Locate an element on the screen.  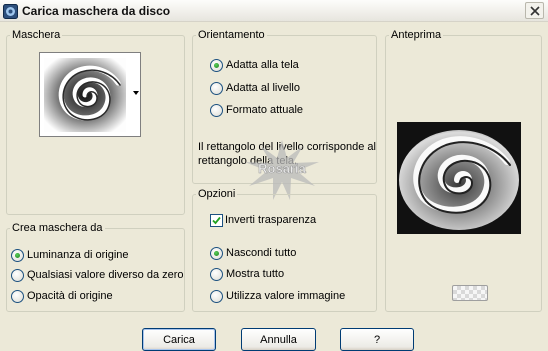
mask-thumbnail is located at coordinates (85, 95).